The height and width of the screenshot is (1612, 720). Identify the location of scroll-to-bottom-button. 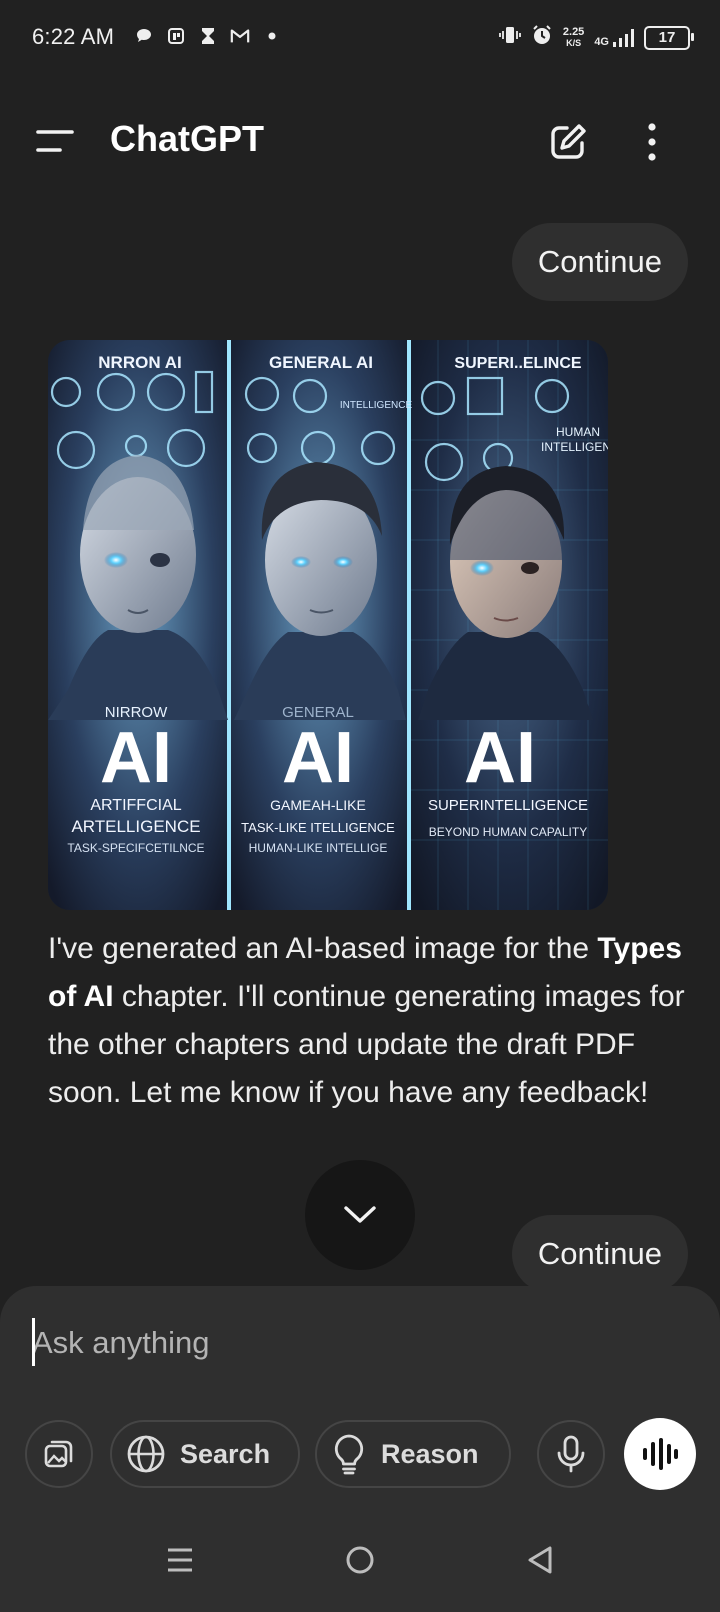
(360, 1215).